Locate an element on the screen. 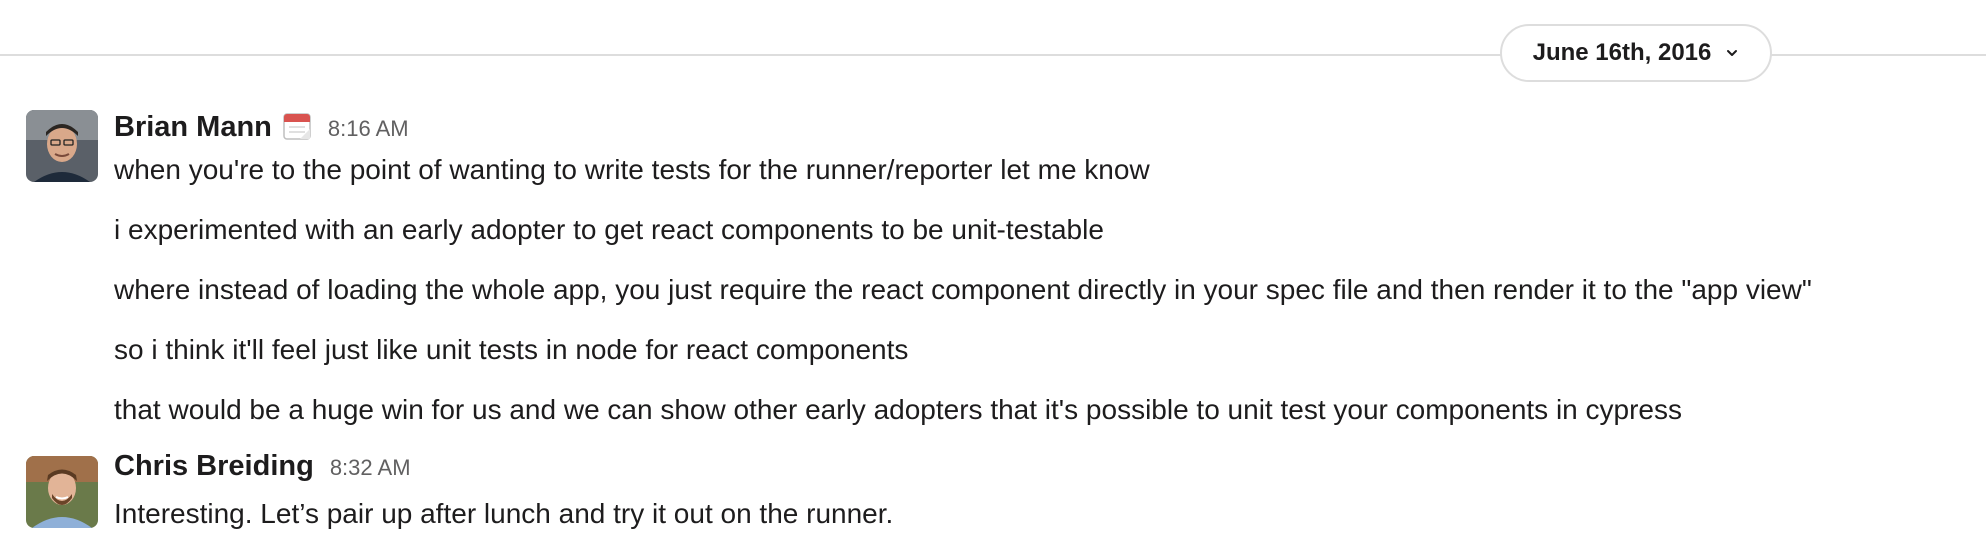  message-header: Chris Breiding 8:32 AM is located at coordinates (262, 470).